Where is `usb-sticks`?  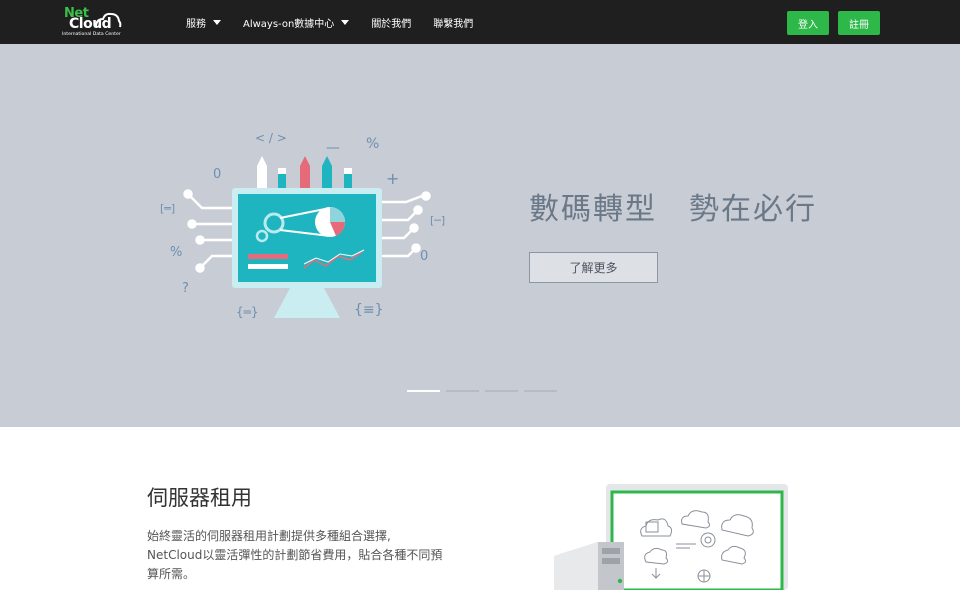
usb-sticks is located at coordinates (304, 172).